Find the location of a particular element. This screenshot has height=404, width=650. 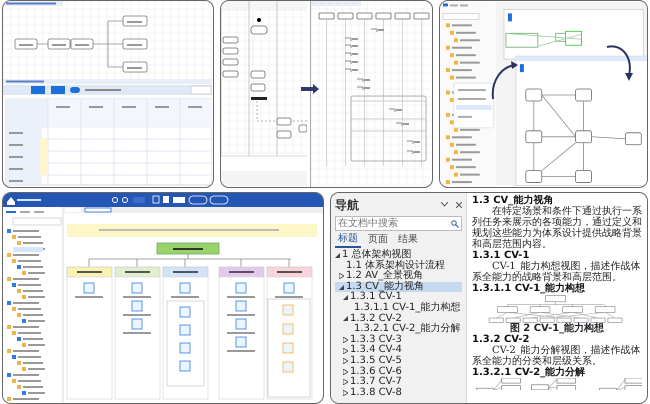

chevron-icon is located at coordinates (444, 204).